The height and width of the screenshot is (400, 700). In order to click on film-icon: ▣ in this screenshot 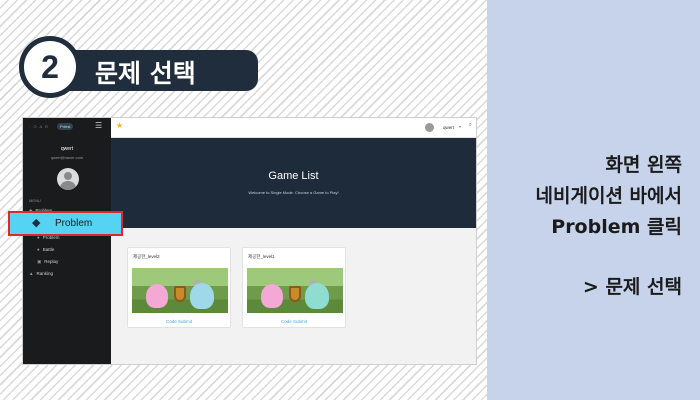, I will do `click(39, 261)`.